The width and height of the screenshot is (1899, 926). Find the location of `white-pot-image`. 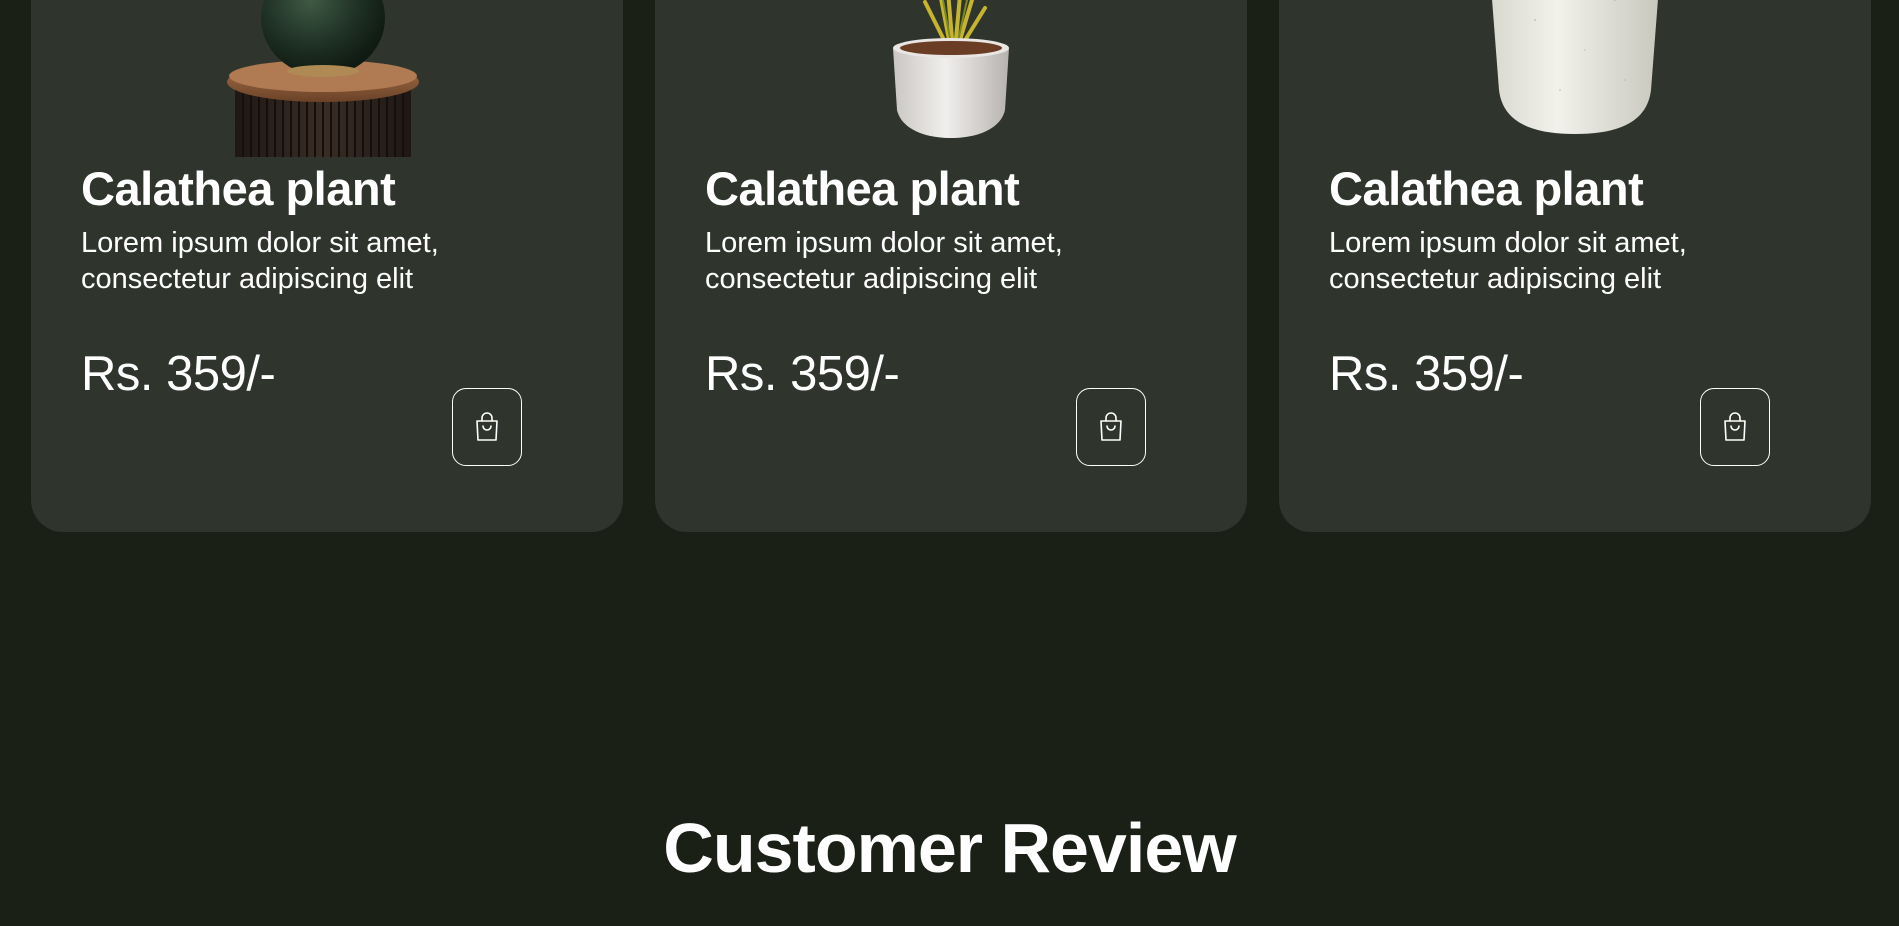

white-pot-image is located at coordinates (1575, 67).